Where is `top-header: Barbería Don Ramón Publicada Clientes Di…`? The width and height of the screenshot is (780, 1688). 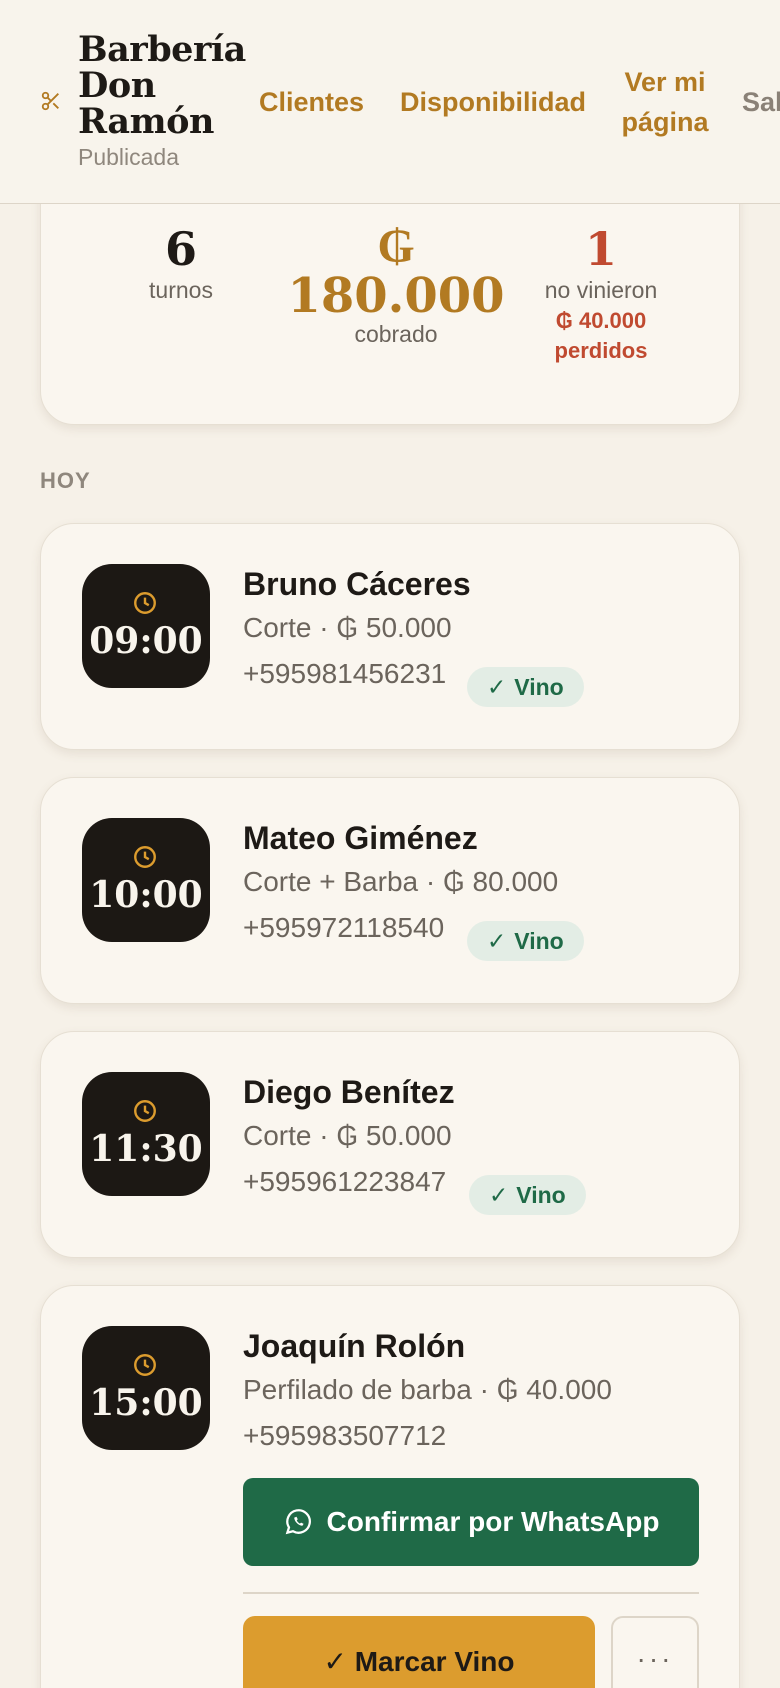 top-header: Barbería Don Ramón Publicada Clientes Di… is located at coordinates (390, 102).